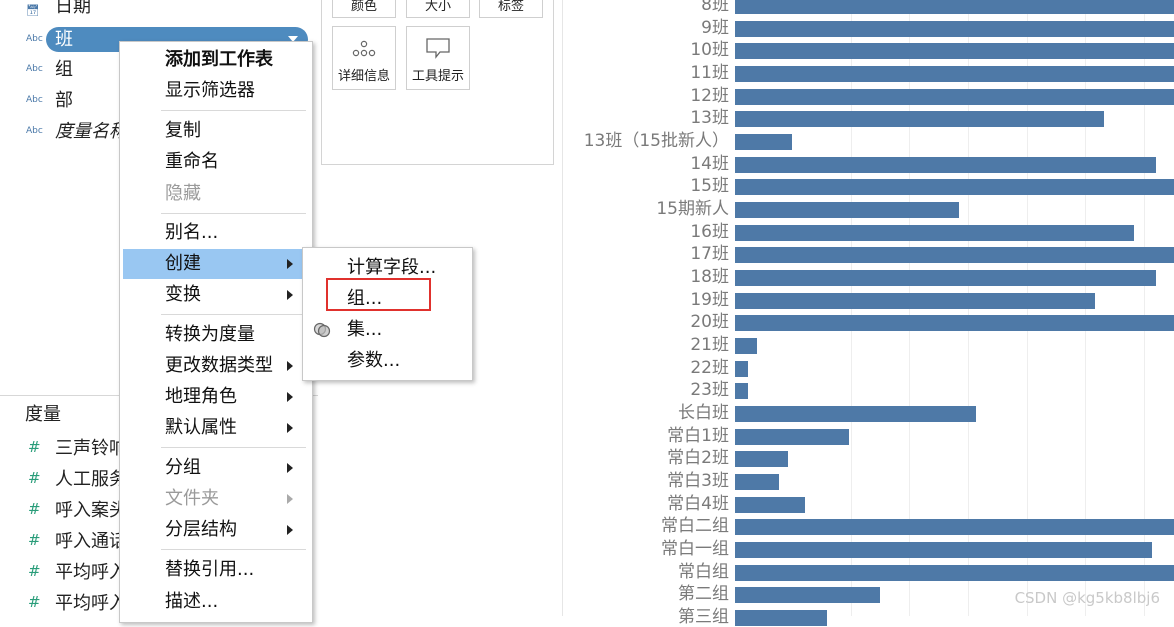 Image resolution: width=1174 pixels, height=627 pixels. I want to click on menu-item-default-properties: 默认属性, so click(216, 428).